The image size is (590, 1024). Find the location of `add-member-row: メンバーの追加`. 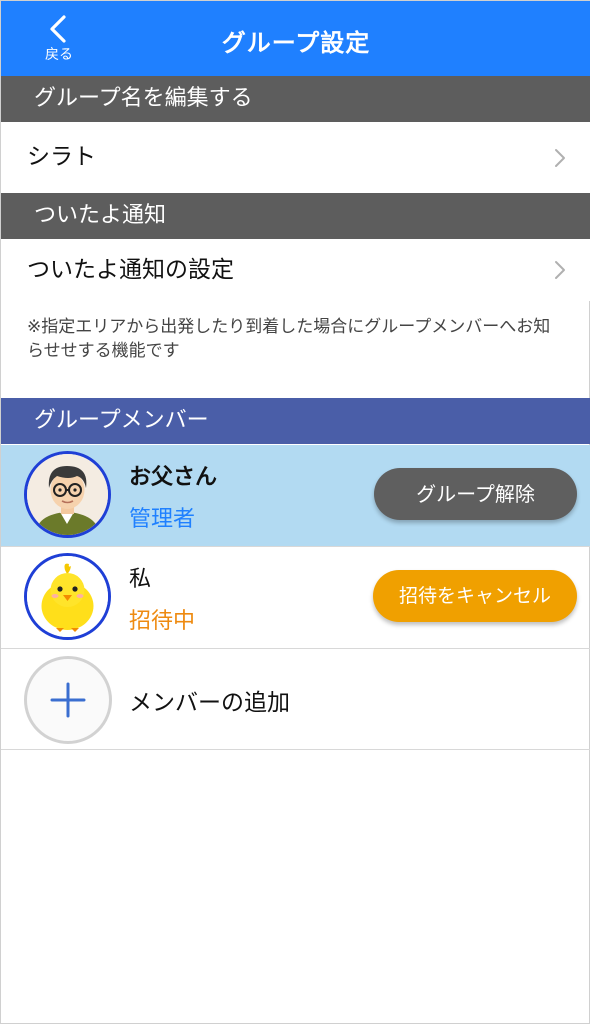

add-member-row: メンバーの追加 is located at coordinates (295, 699).